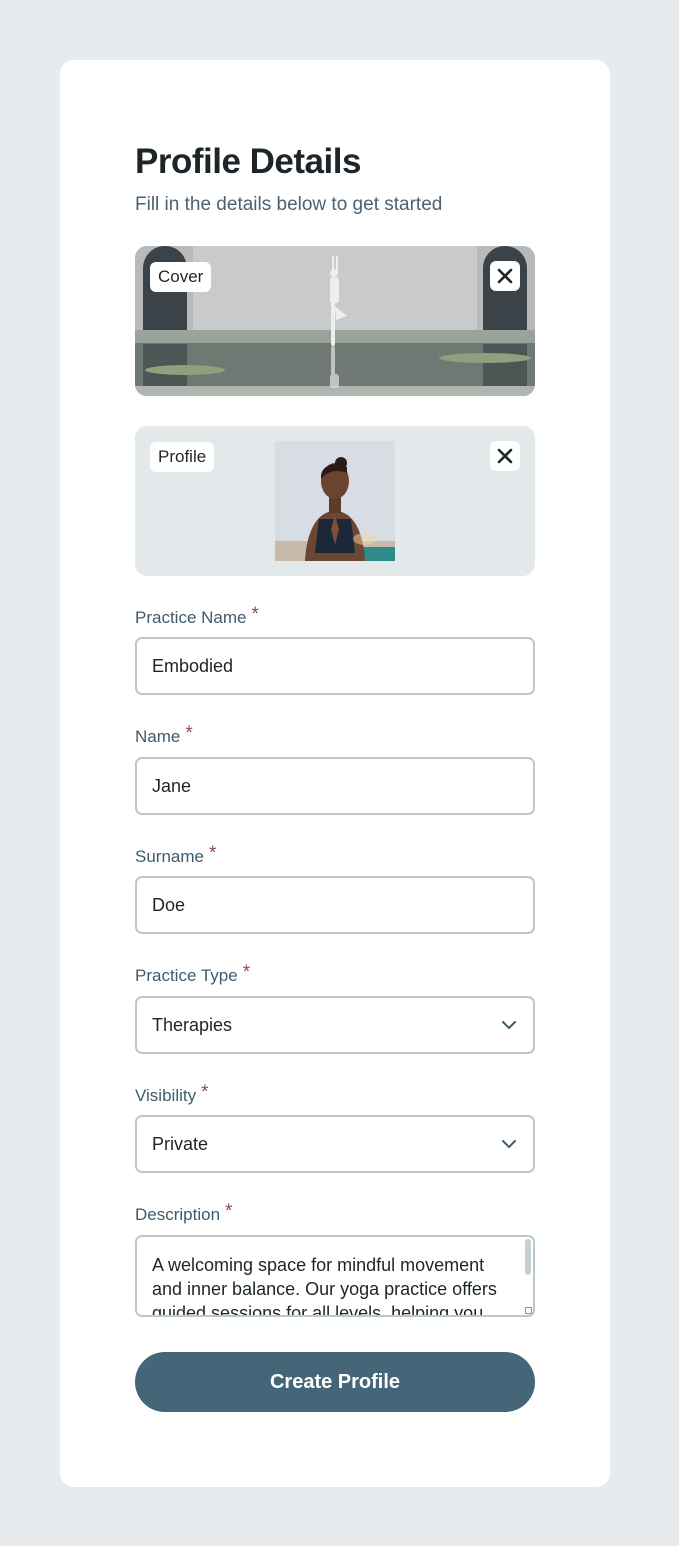  Describe the element at coordinates (335, 905) in the screenshot. I see `surname-input: Doe` at that location.